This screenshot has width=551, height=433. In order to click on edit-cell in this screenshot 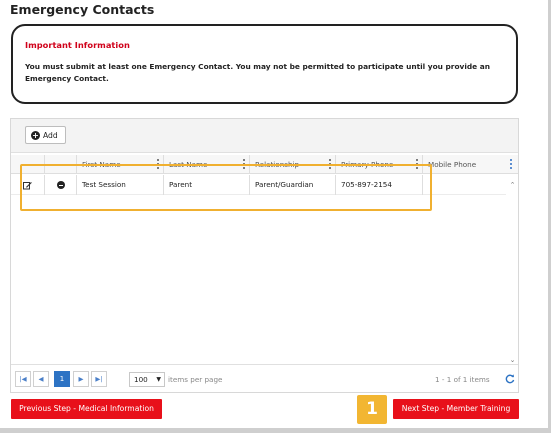, I will do `click(28, 185)`.